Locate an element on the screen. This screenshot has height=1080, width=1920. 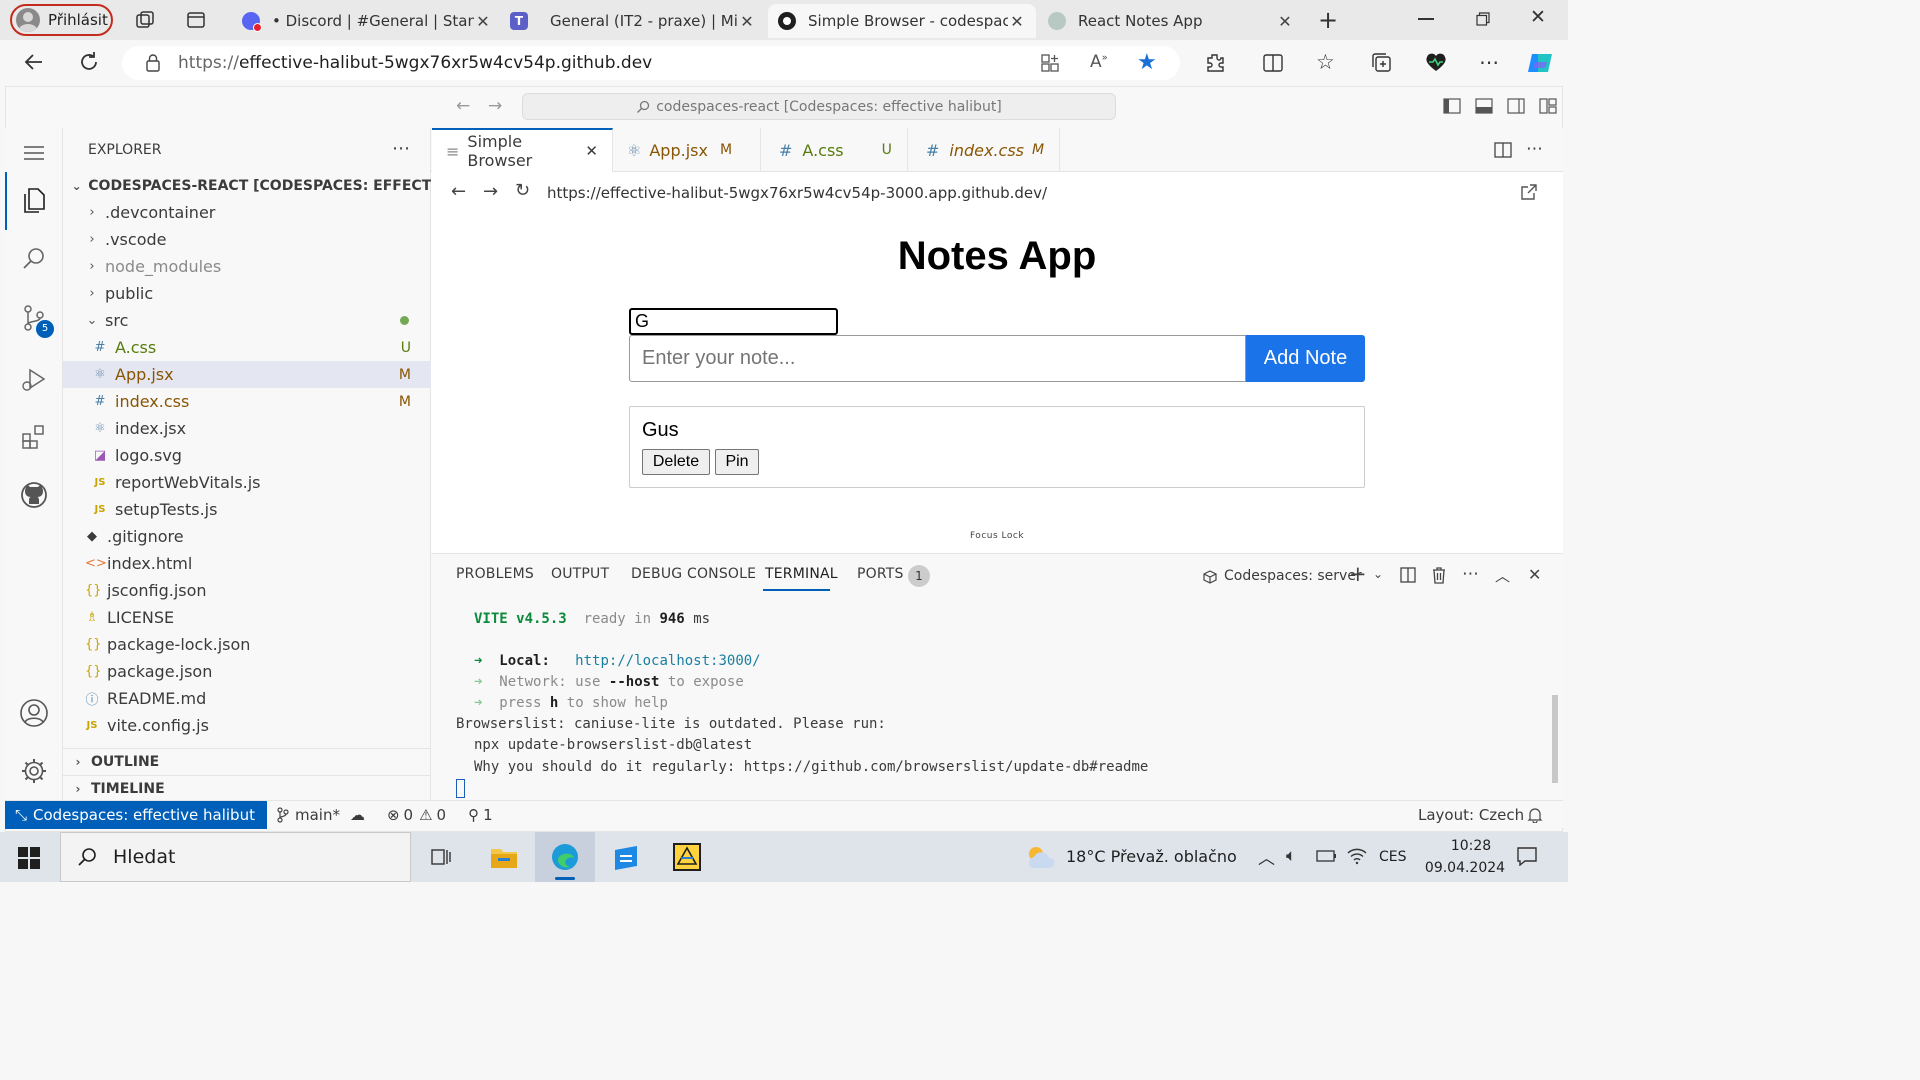
browser-essentials-icon is located at coordinates (1436, 62).